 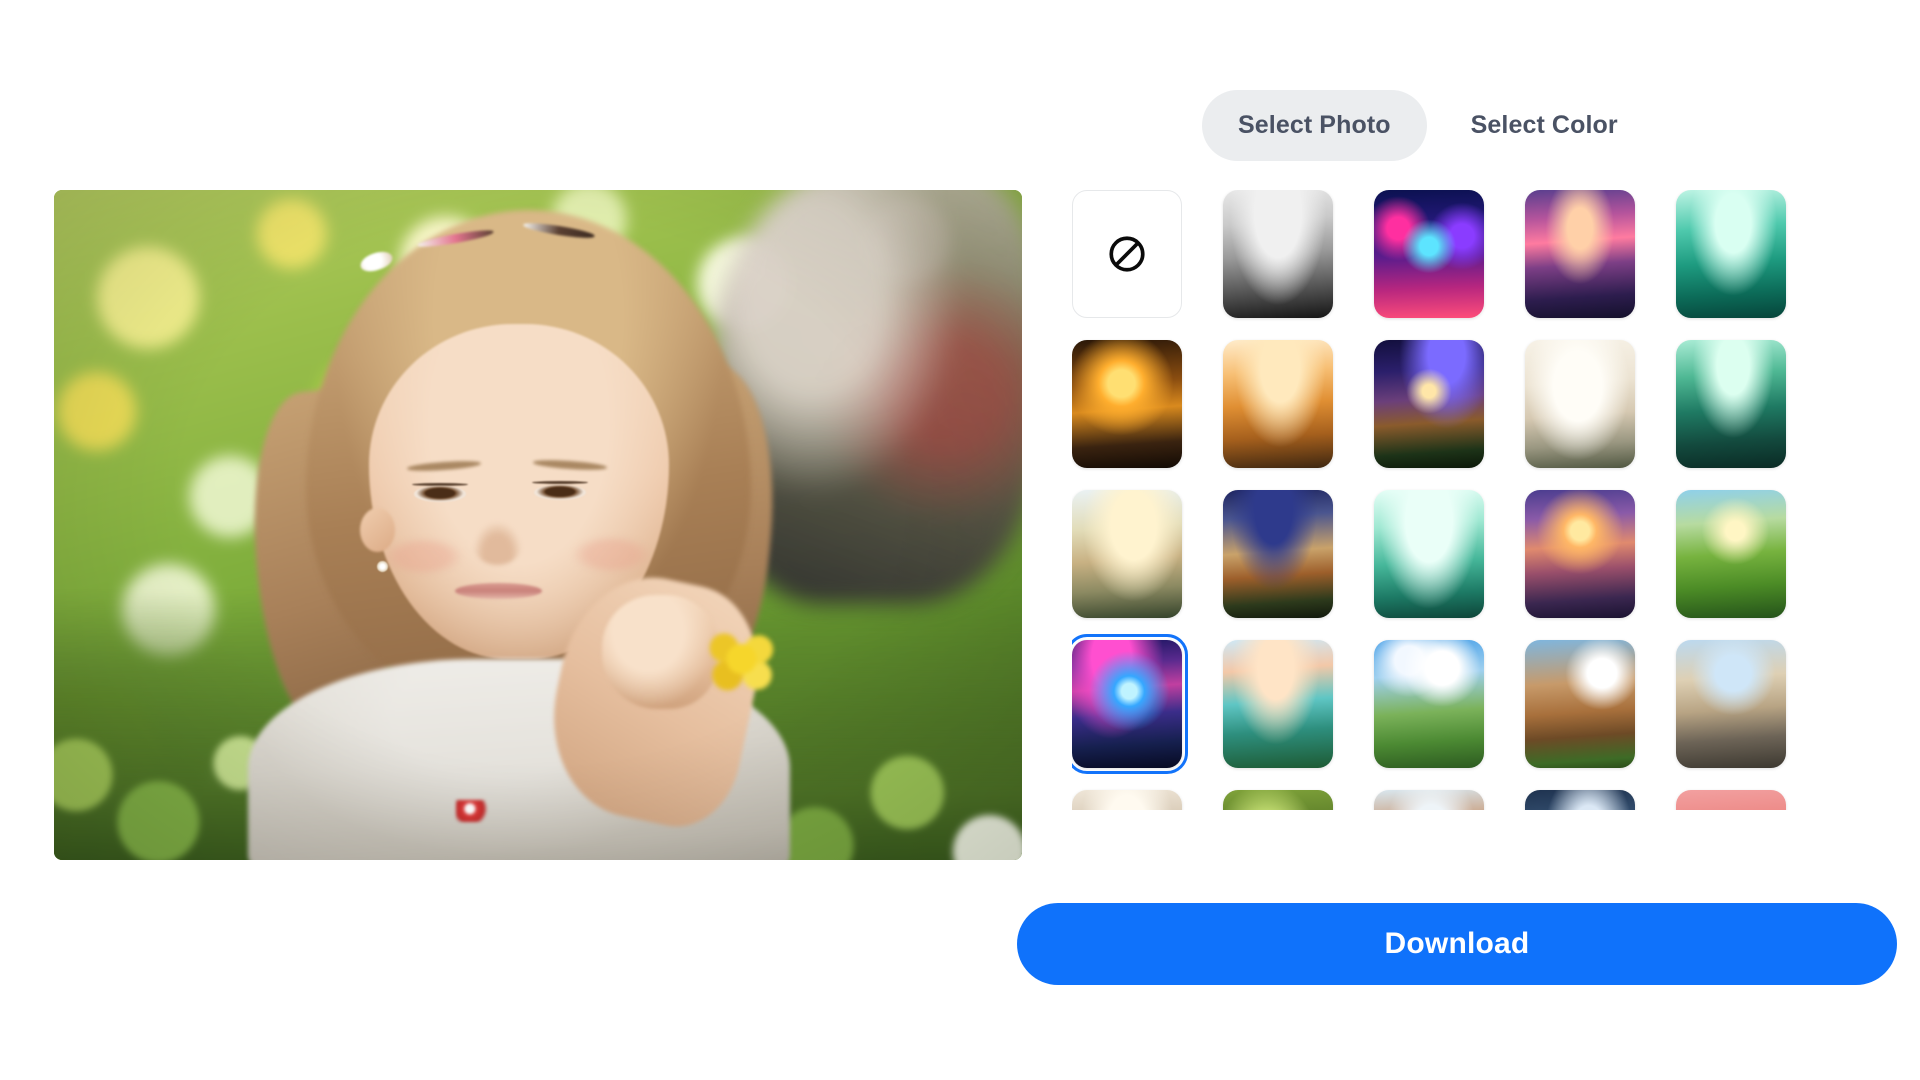 What do you see at coordinates (1580, 554) in the screenshot?
I see `thumbnail-t13` at bounding box center [1580, 554].